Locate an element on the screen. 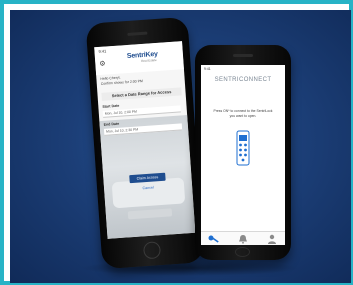 The height and width of the screenshot is (285, 353). bell-icon is located at coordinates (243, 239).